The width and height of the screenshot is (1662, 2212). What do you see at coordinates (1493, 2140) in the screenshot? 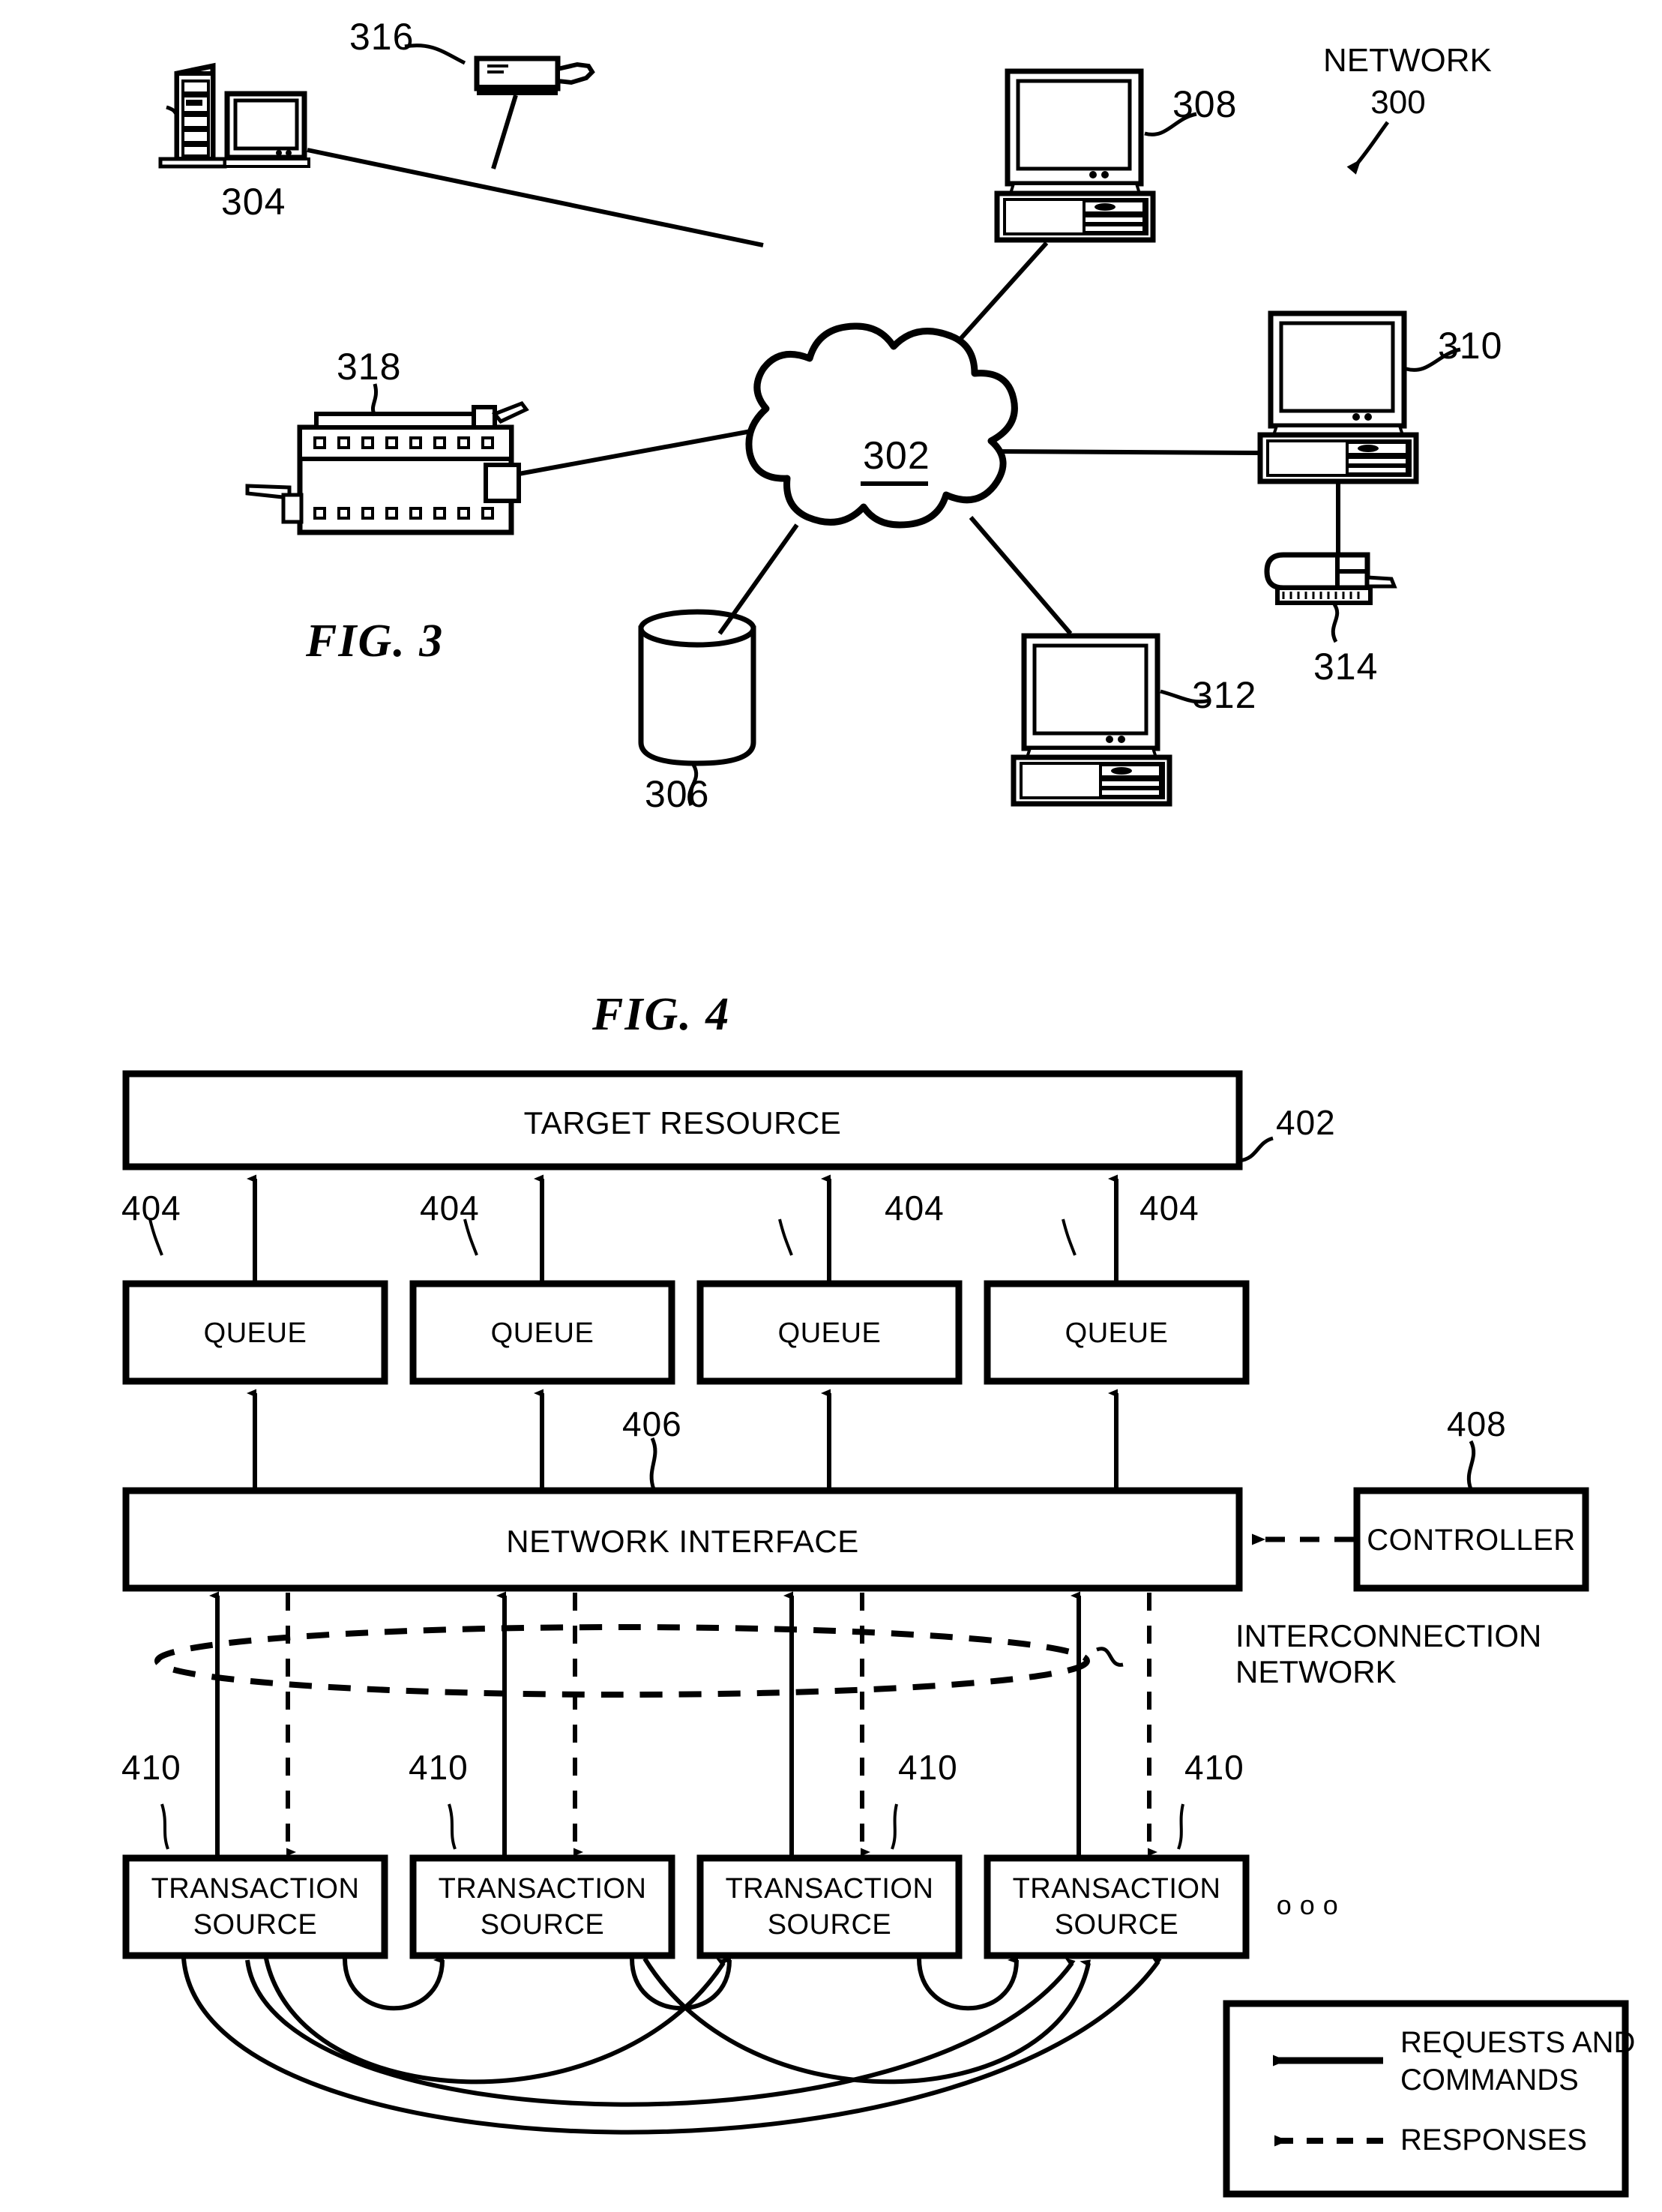
I see `legend-responses: RESPONSES` at bounding box center [1493, 2140].